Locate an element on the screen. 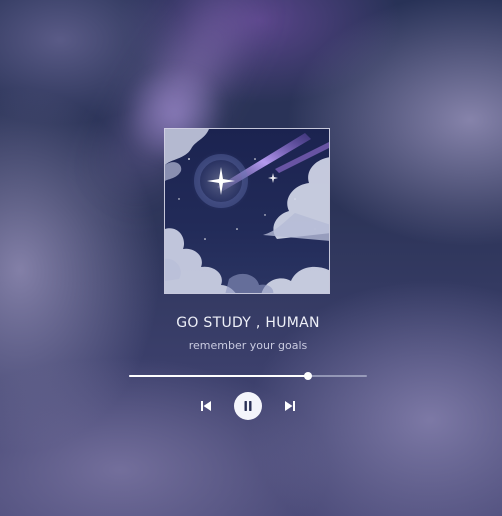 This screenshot has width=502, height=516. skip-previous-icon is located at coordinates (206, 406).